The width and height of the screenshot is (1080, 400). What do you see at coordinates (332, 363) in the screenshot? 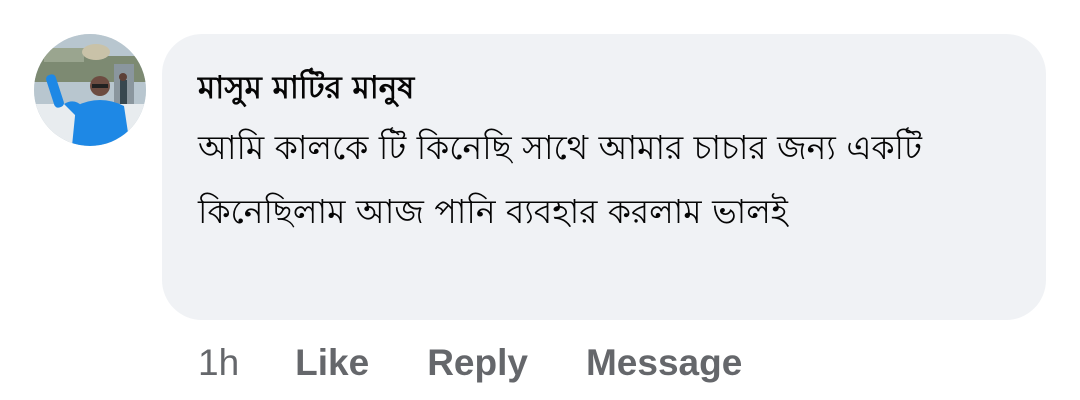
I see `like-button: Like` at bounding box center [332, 363].